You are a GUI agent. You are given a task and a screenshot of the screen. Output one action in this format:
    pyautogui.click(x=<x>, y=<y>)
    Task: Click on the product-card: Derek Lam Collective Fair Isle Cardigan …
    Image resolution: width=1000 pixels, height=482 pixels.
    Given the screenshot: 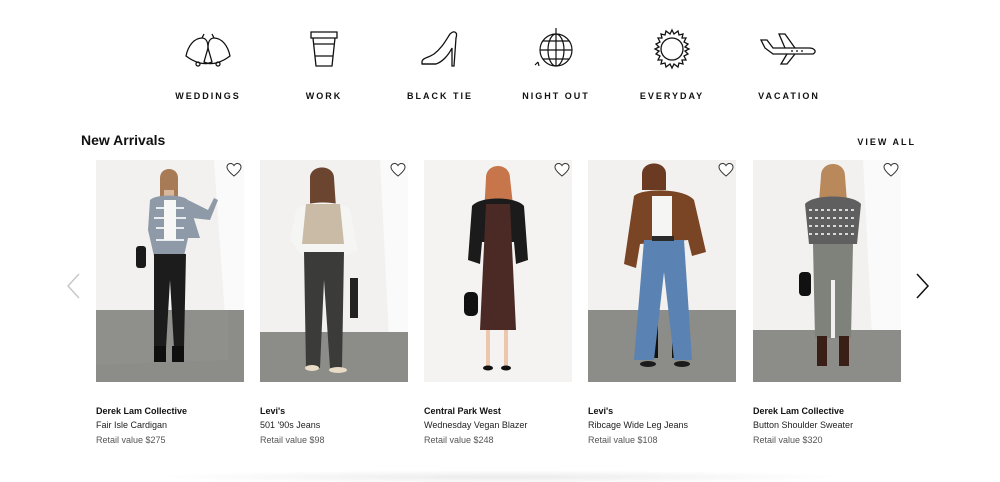 What is the action you would take?
    pyautogui.click(x=170, y=302)
    